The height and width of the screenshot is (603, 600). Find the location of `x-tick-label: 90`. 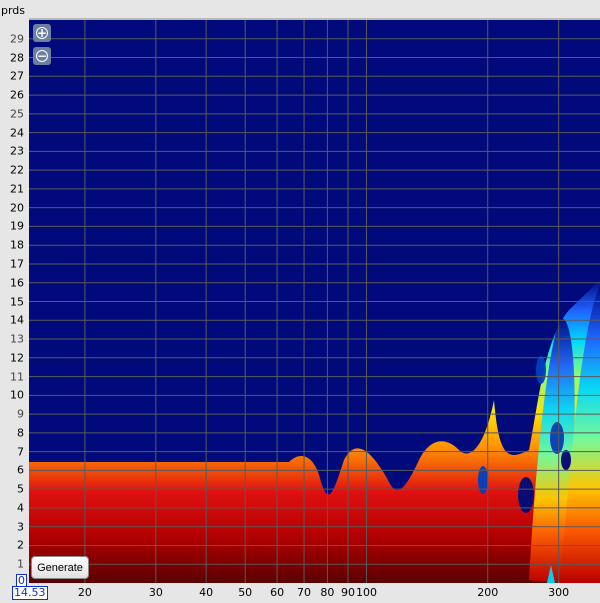

x-tick-label: 90 is located at coordinates (348, 592).